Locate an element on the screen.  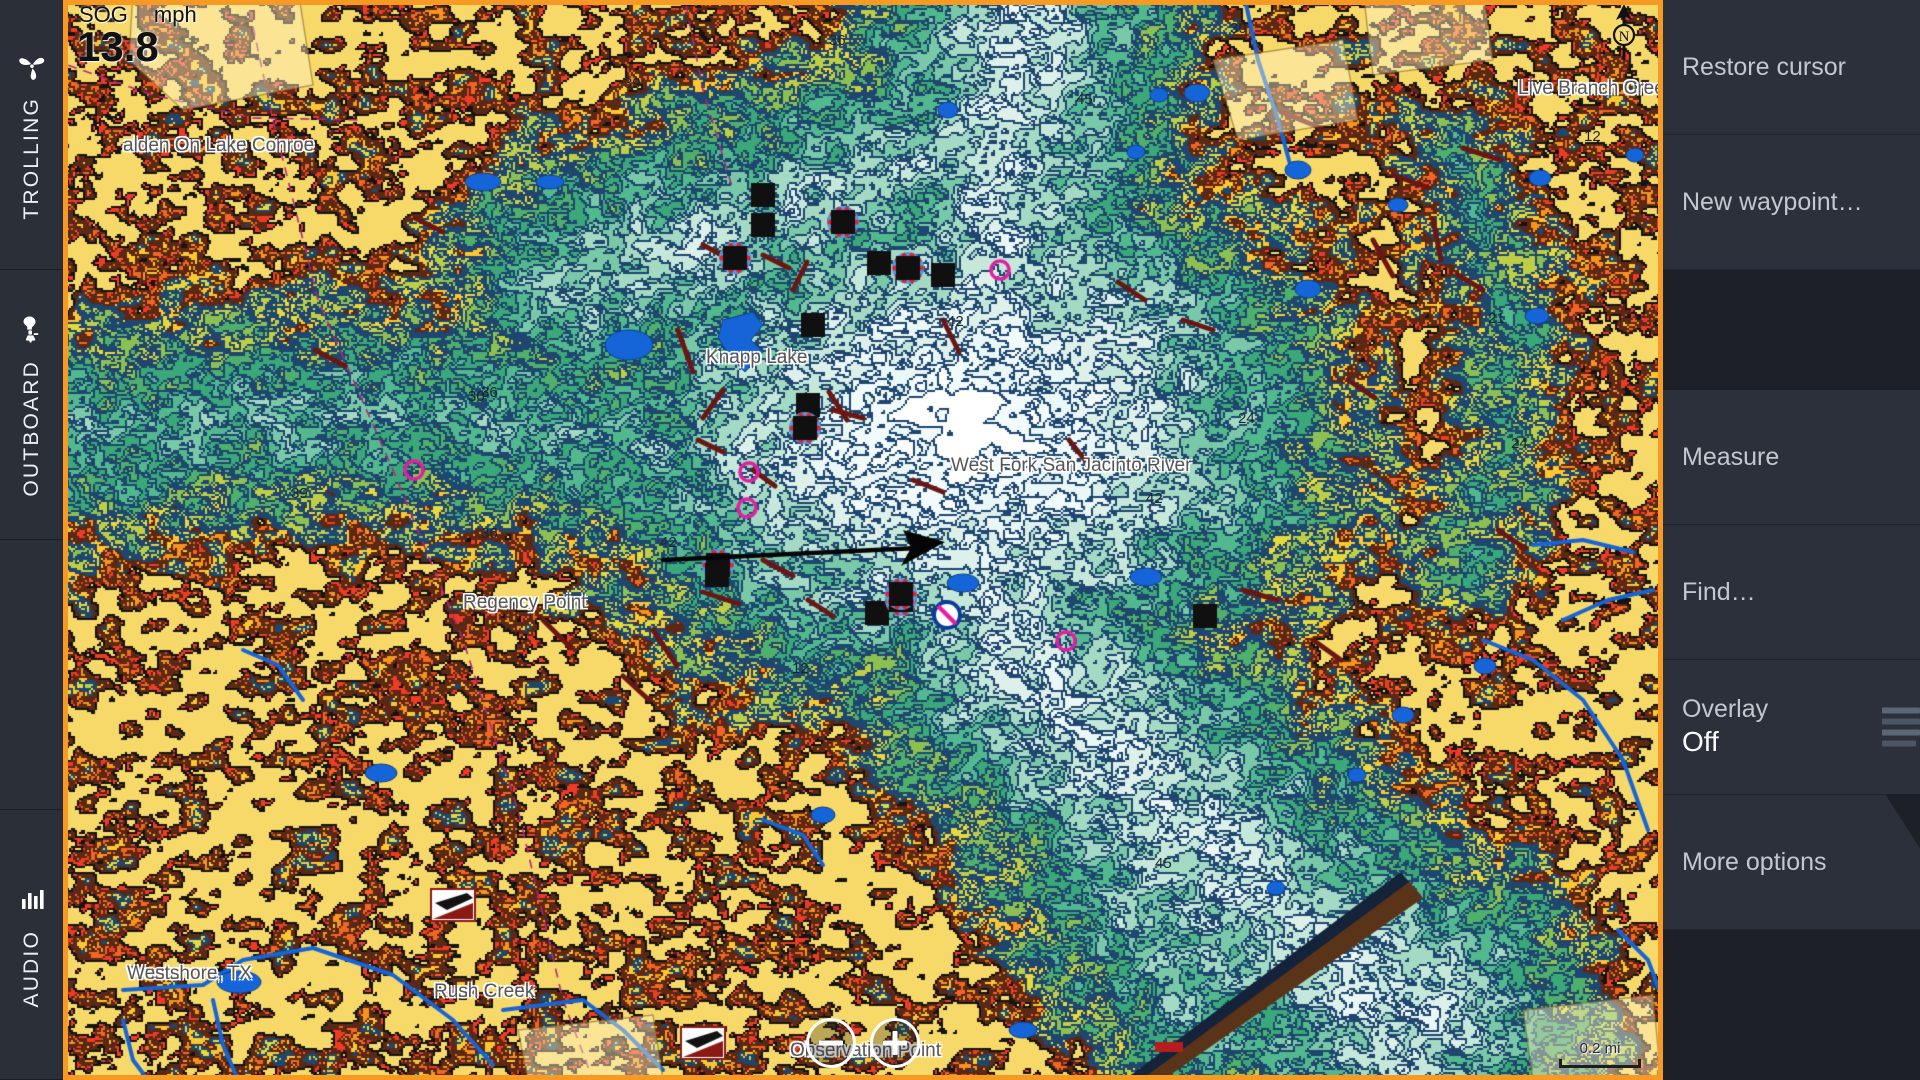
sidebar-item-outboard: OUTBOARD is located at coordinates (31, 405).